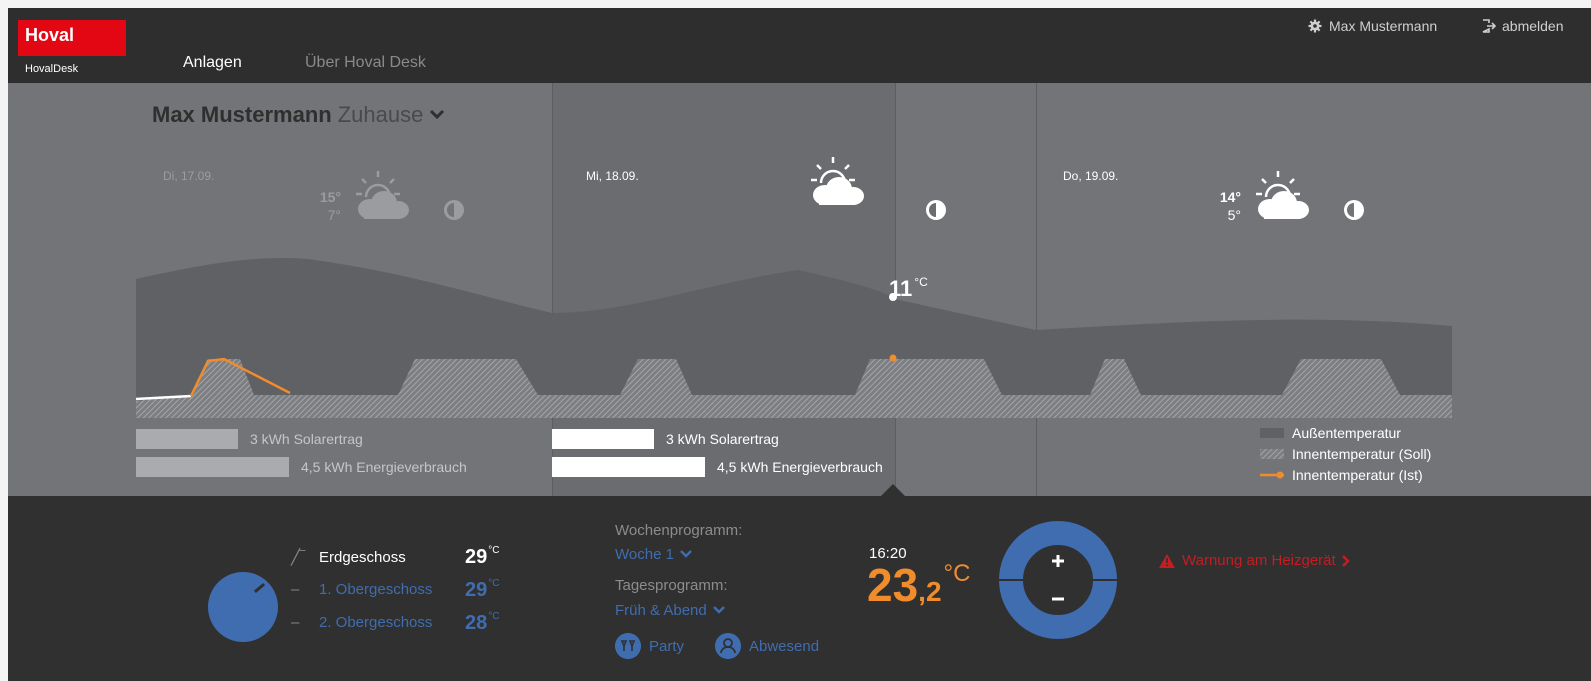  I want to click on user-menu: Max Mustermann, so click(1372, 26).